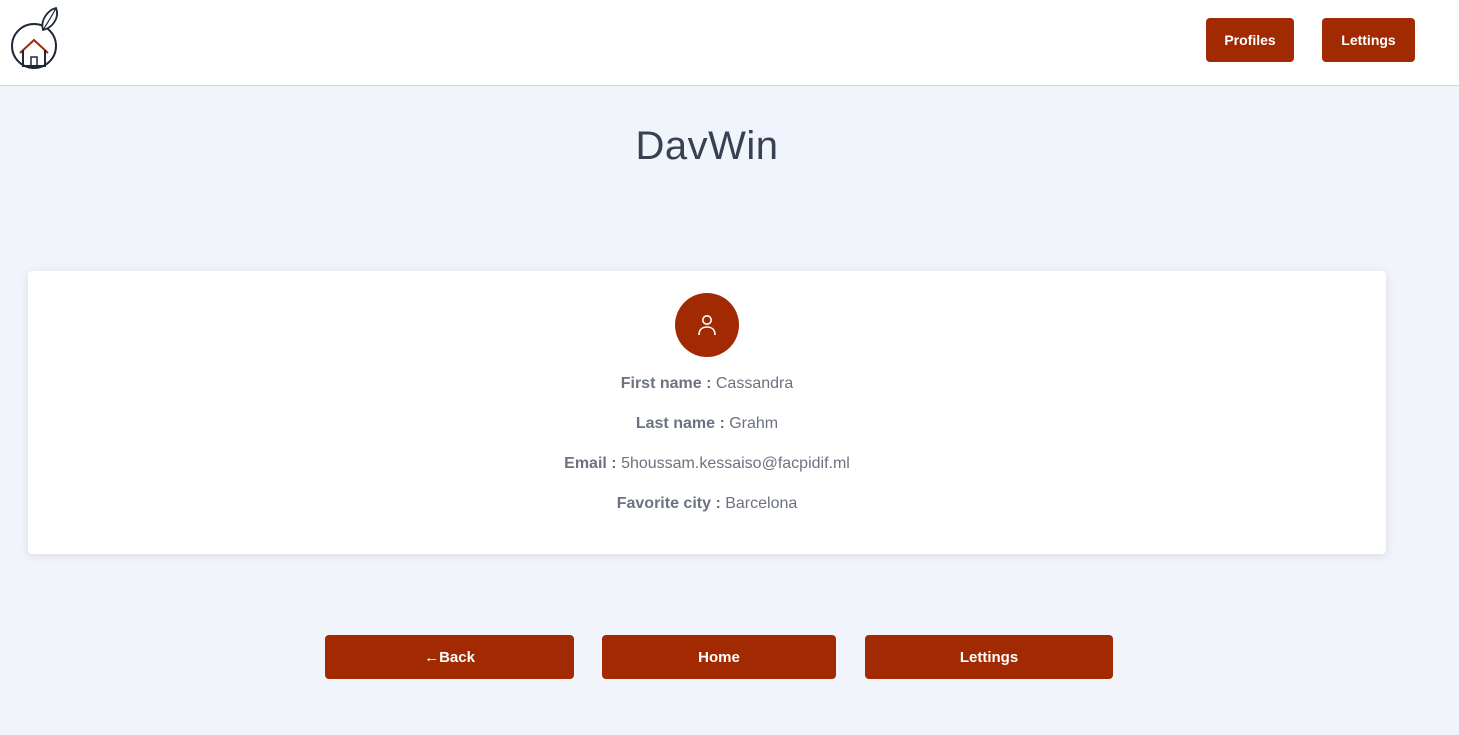 The image size is (1459, 735). I want to click on email-field: Email : 5houssam.kessaiso@facpidif.ml, so click(707, 464).